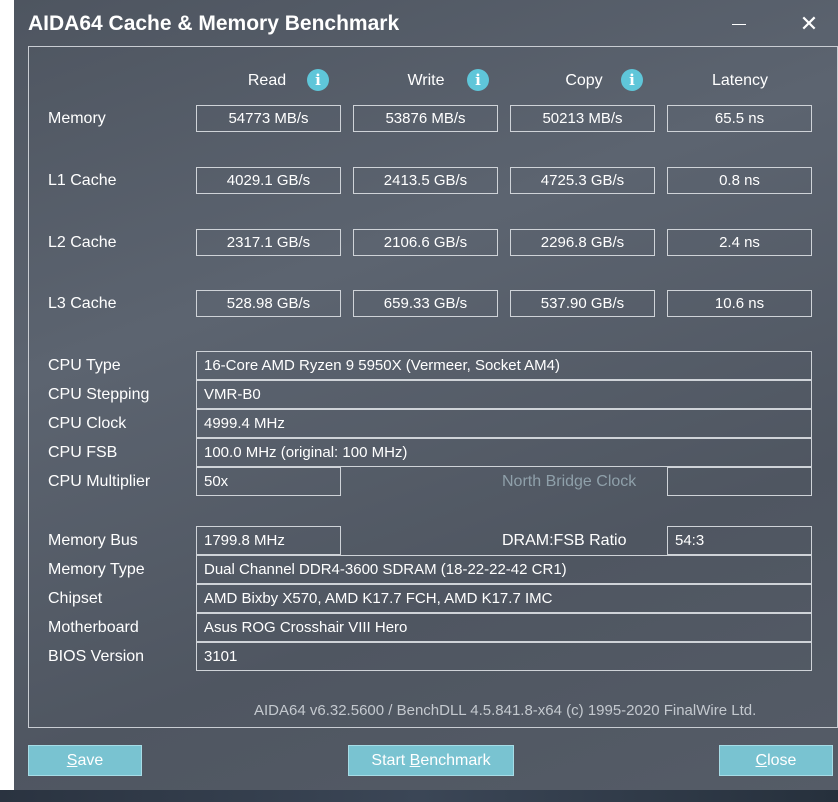 This screenshot has width=838, height=802. I want to click on save-button: Save, so click(85, 760).